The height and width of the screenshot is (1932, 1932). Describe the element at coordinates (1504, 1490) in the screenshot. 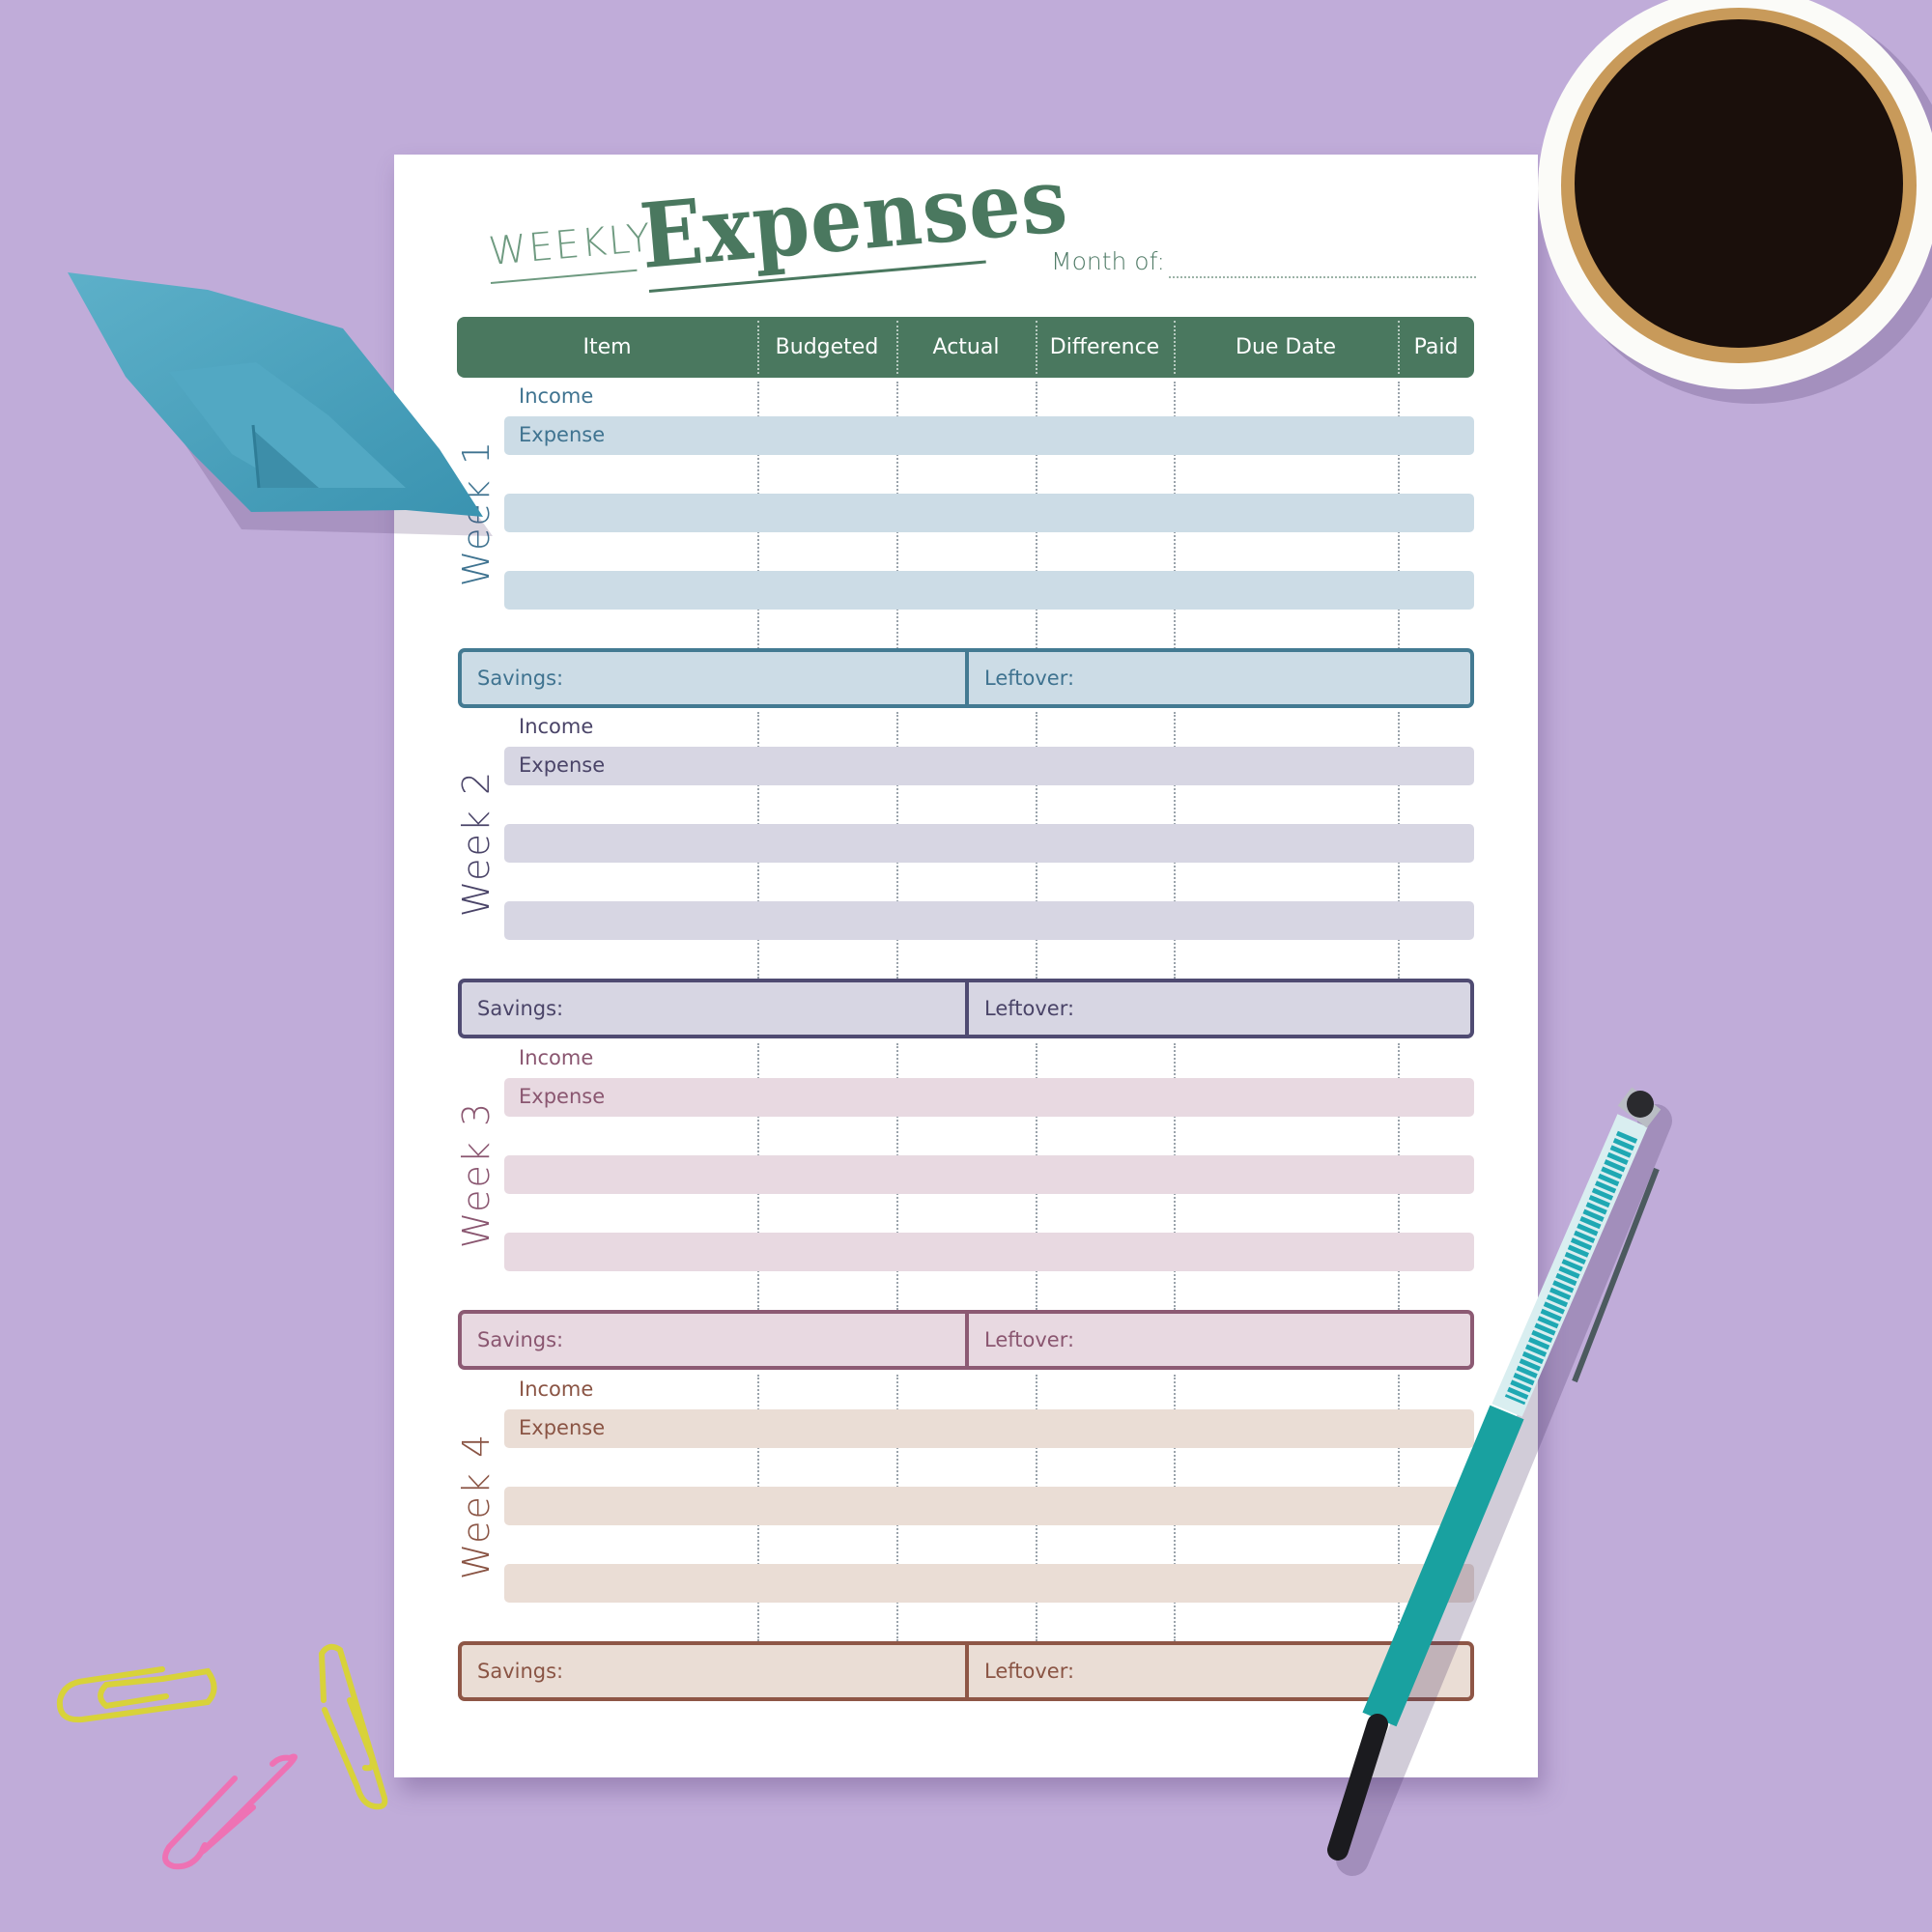

I see `pen-shadow` at that location.